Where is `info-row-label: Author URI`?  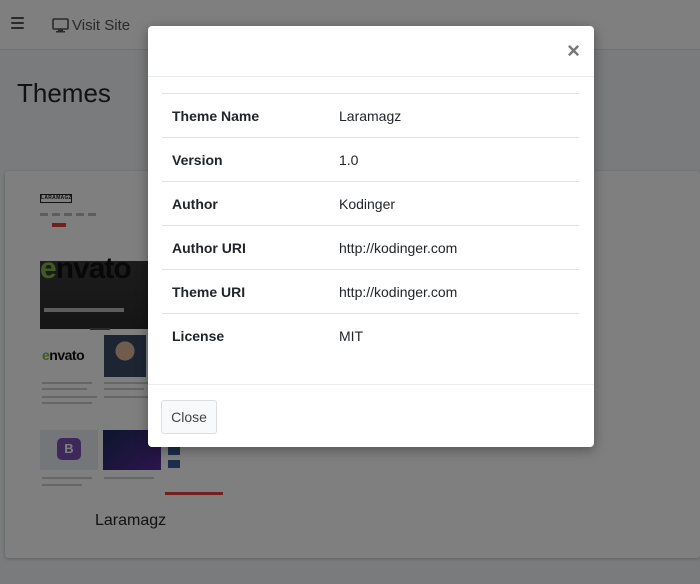
info-row-label: Author URI is located at coordinates (209, 247).